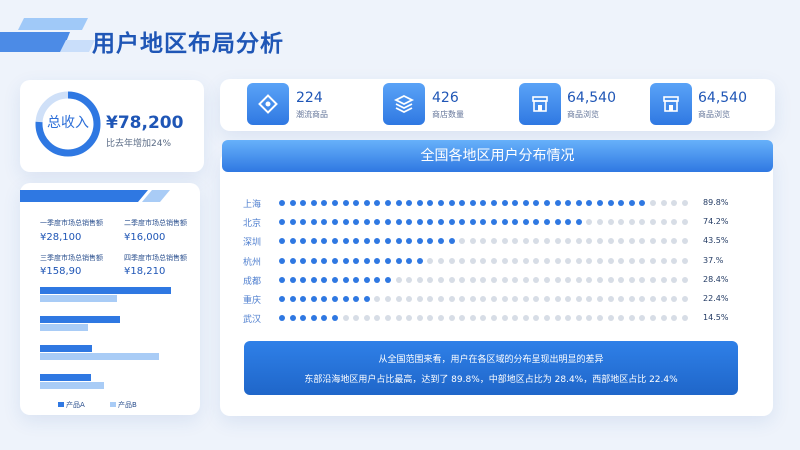 Image resolution: width=800 pixels, height=450 pixels. Describe the element at coordinates (268, 104) in the screenshot. I see `diamond-icon` at that location.